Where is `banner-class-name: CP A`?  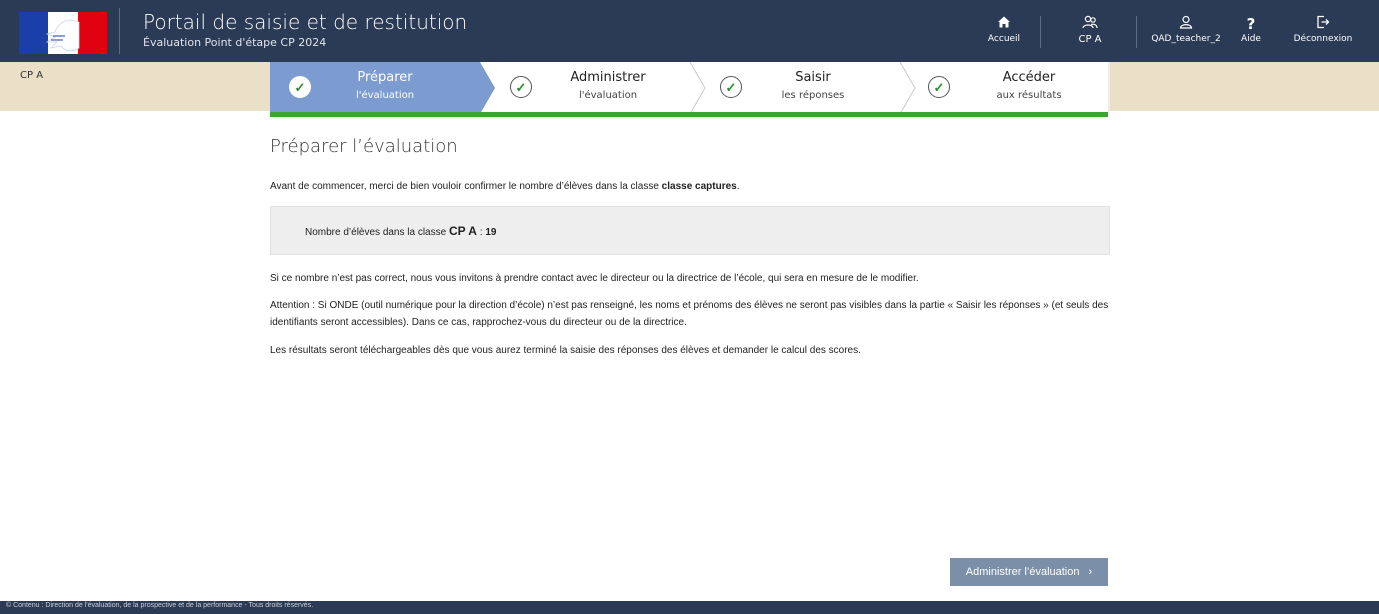
banner-class-name: CP A is located at coordinates (32, 75).